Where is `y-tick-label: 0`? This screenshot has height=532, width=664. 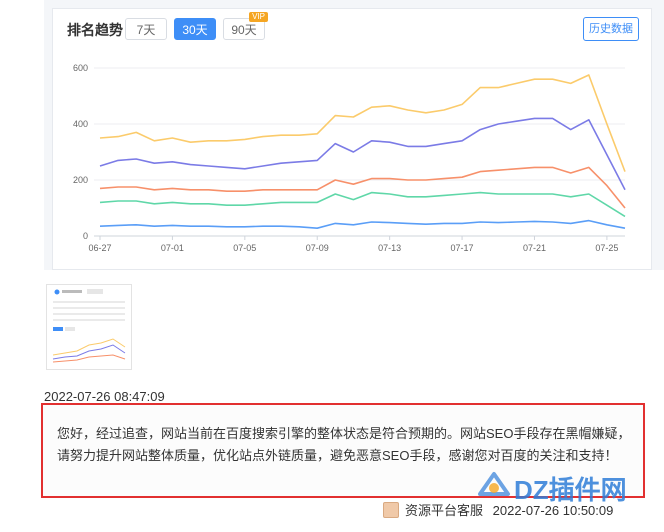
y-tick-label: 0 is located at coordinates (85, 236).